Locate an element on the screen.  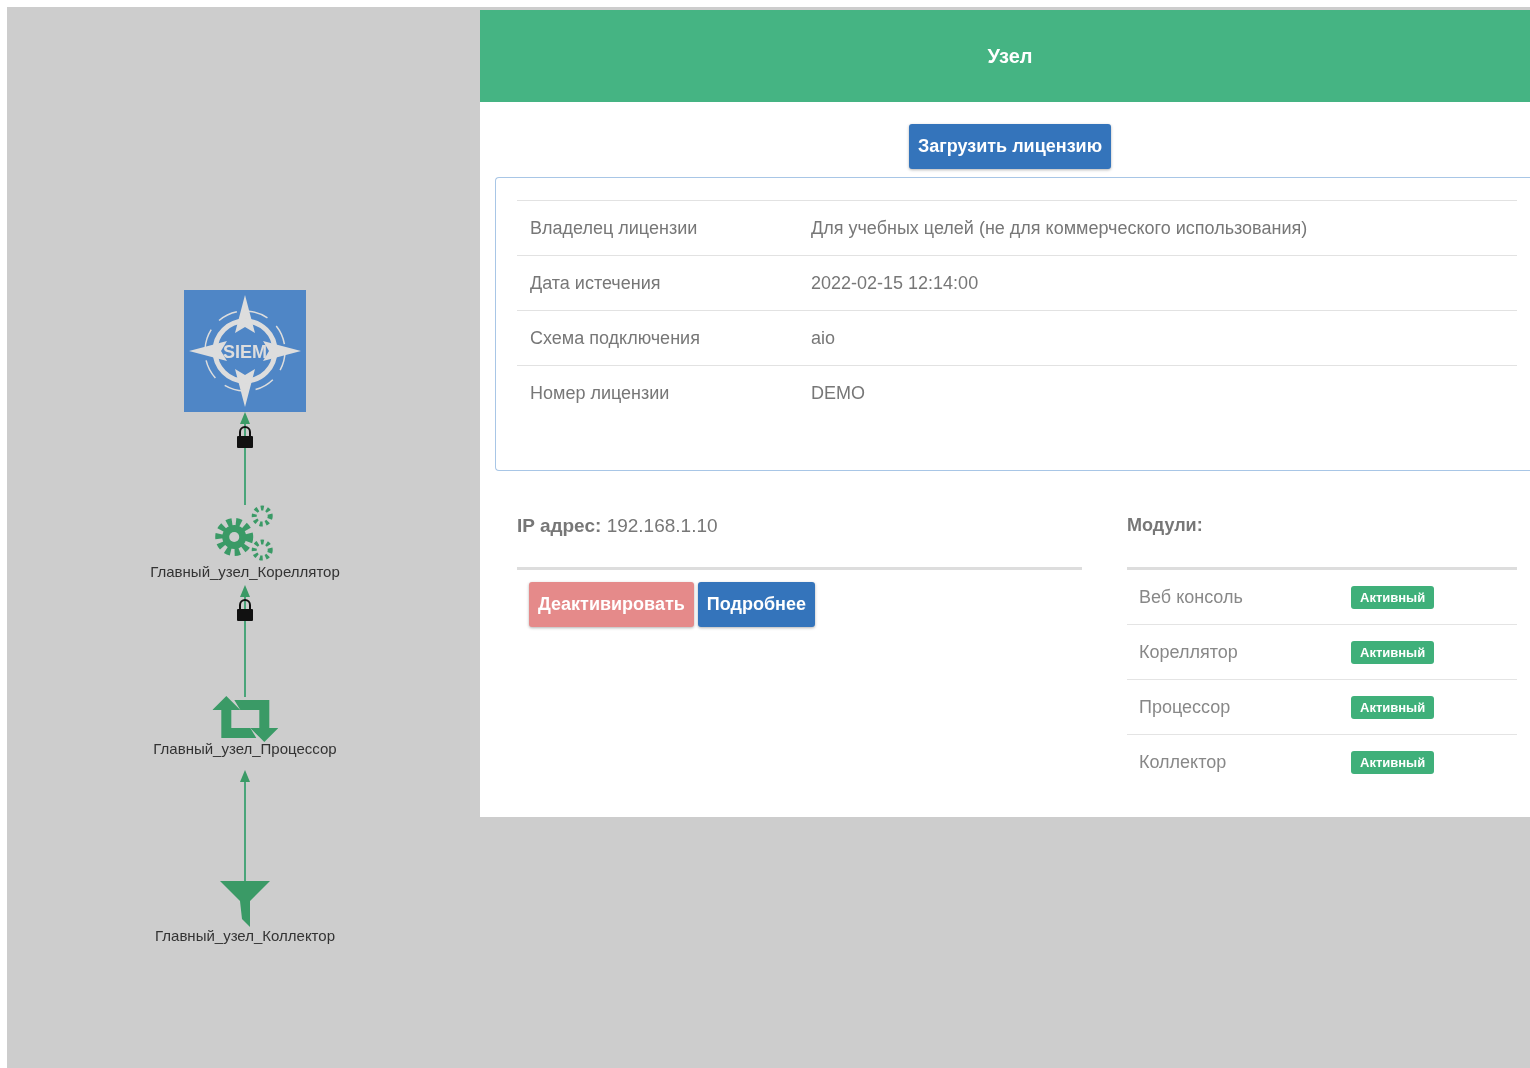
logo-text: SIEM is located at coordinates (245, 352).